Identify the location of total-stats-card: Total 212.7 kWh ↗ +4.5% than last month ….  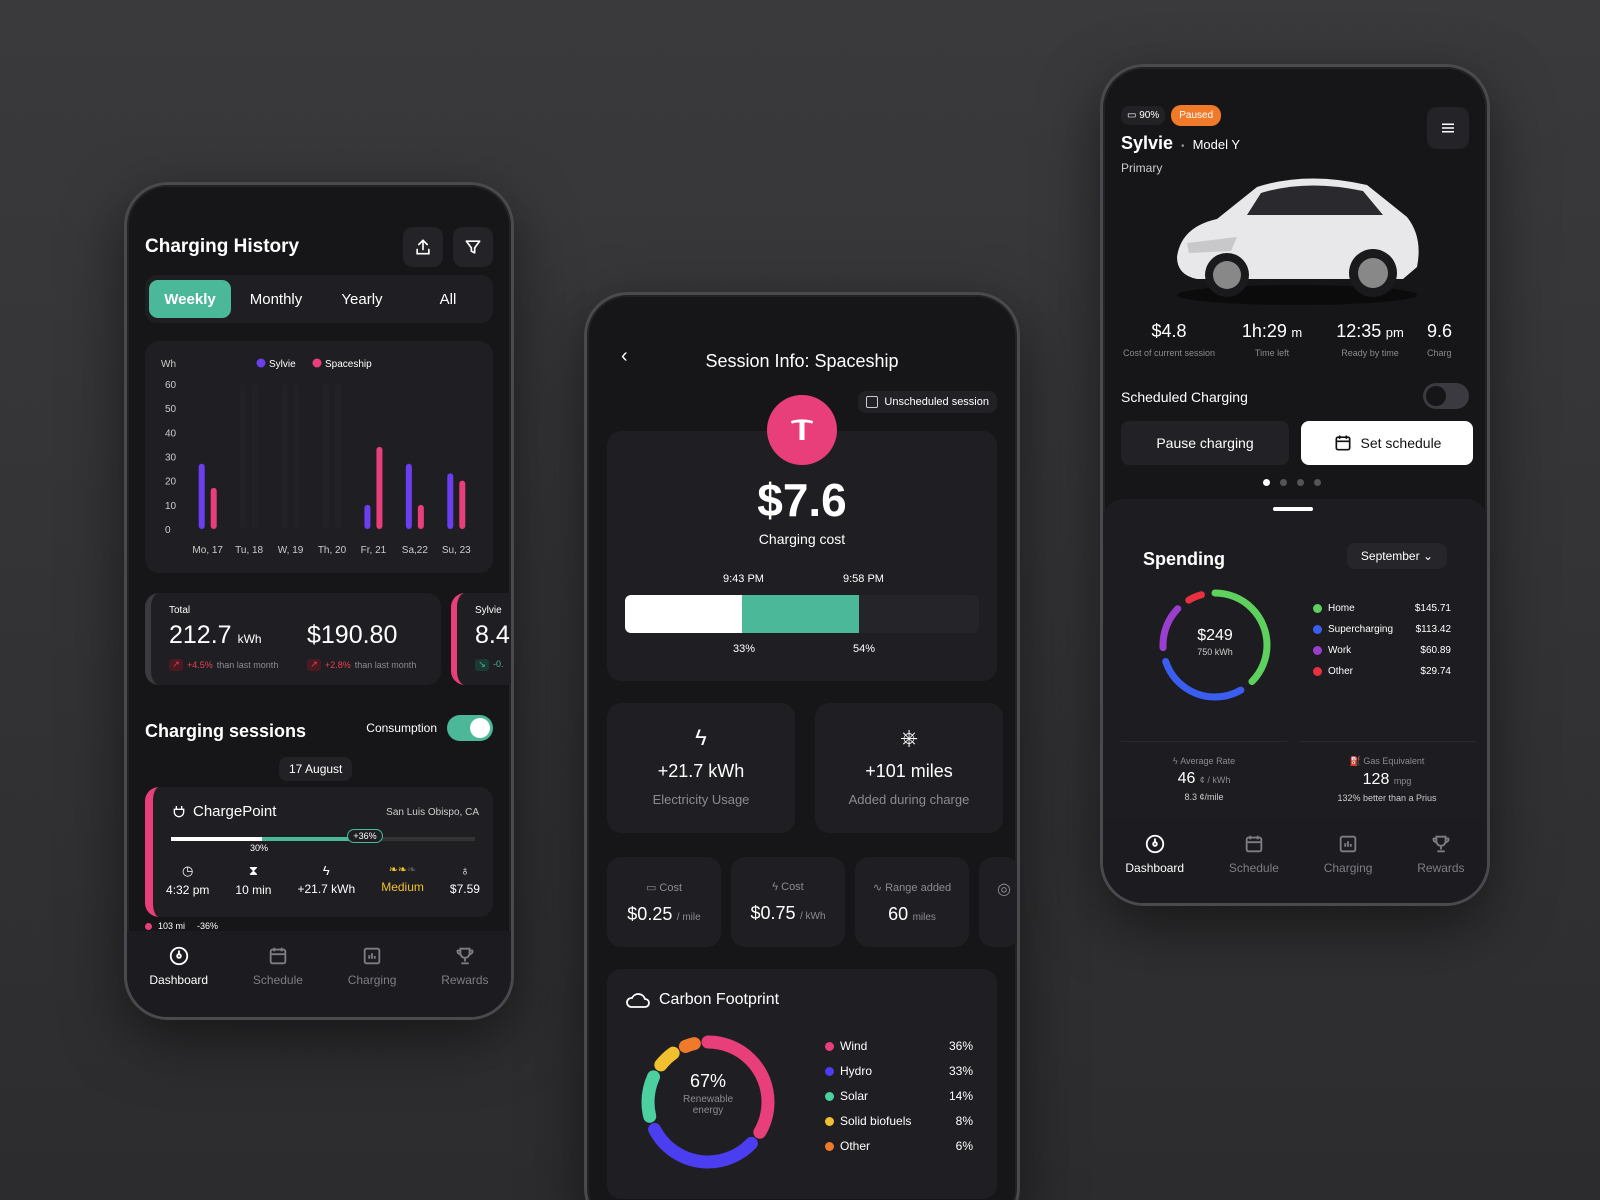
(293, 639).